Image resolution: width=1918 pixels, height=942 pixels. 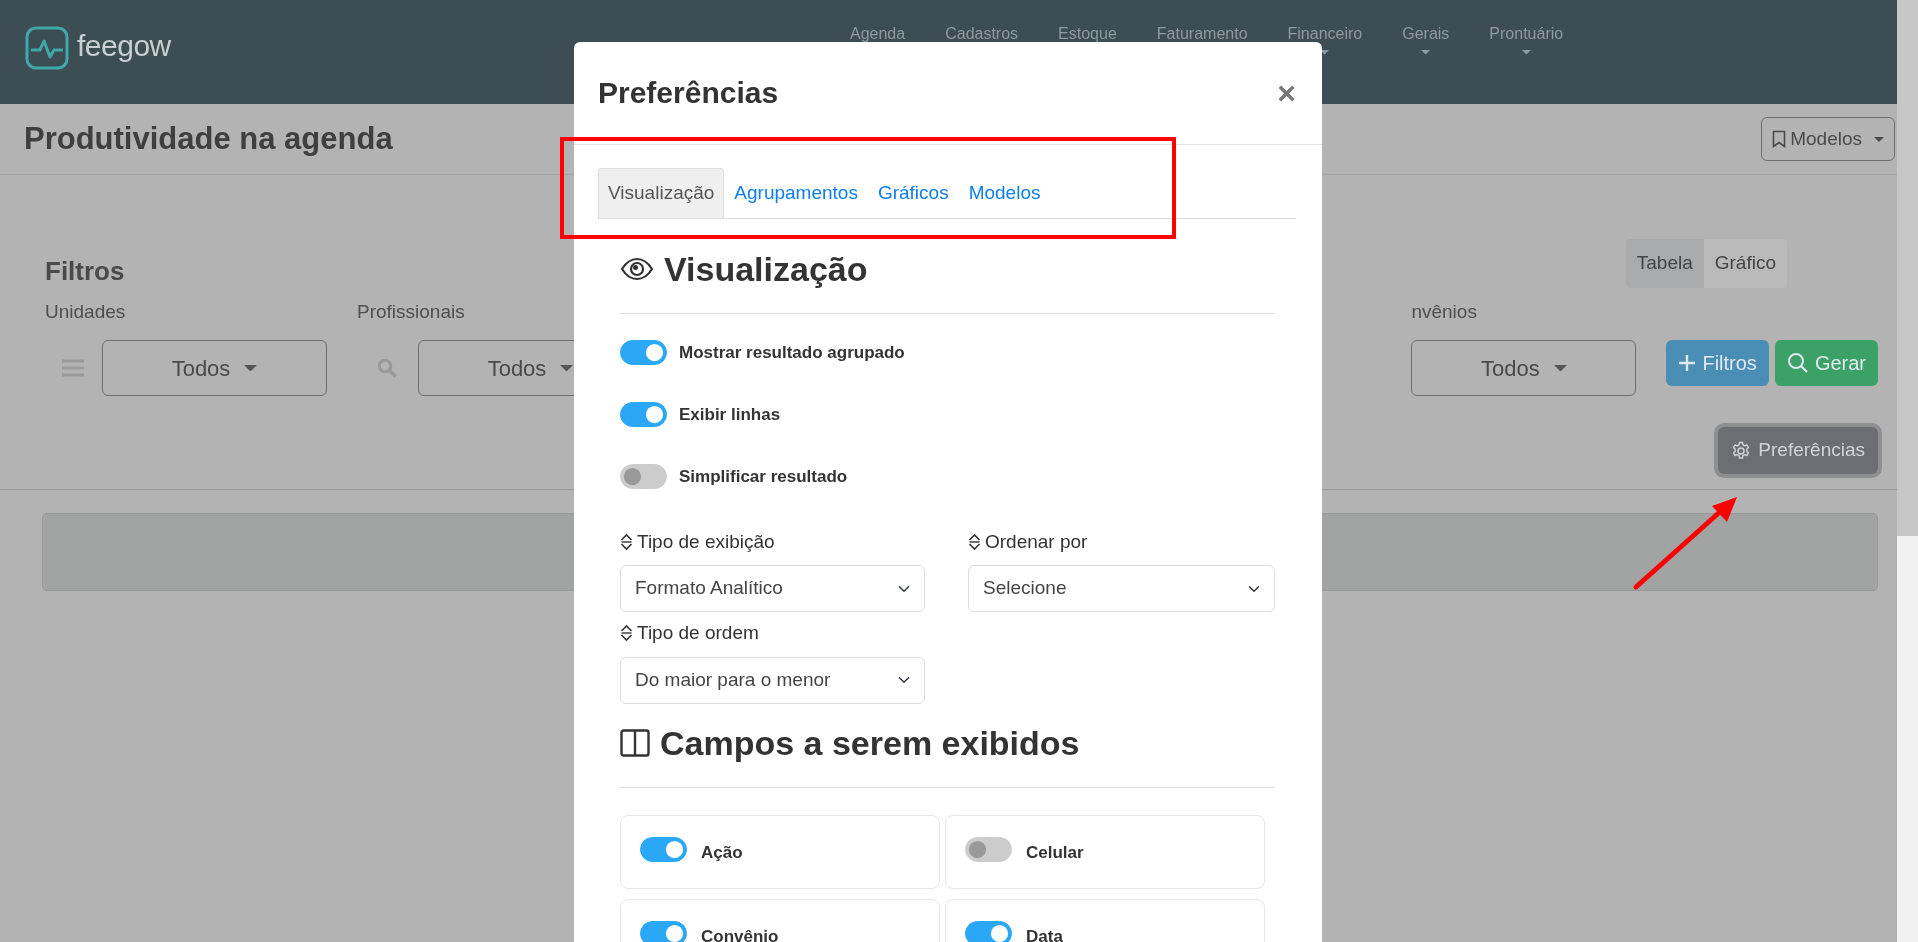 What do you see at coordinates (1828, 139) in the screenshot?
I see `models-button: Modelos` at bounding box center [1828, 139].